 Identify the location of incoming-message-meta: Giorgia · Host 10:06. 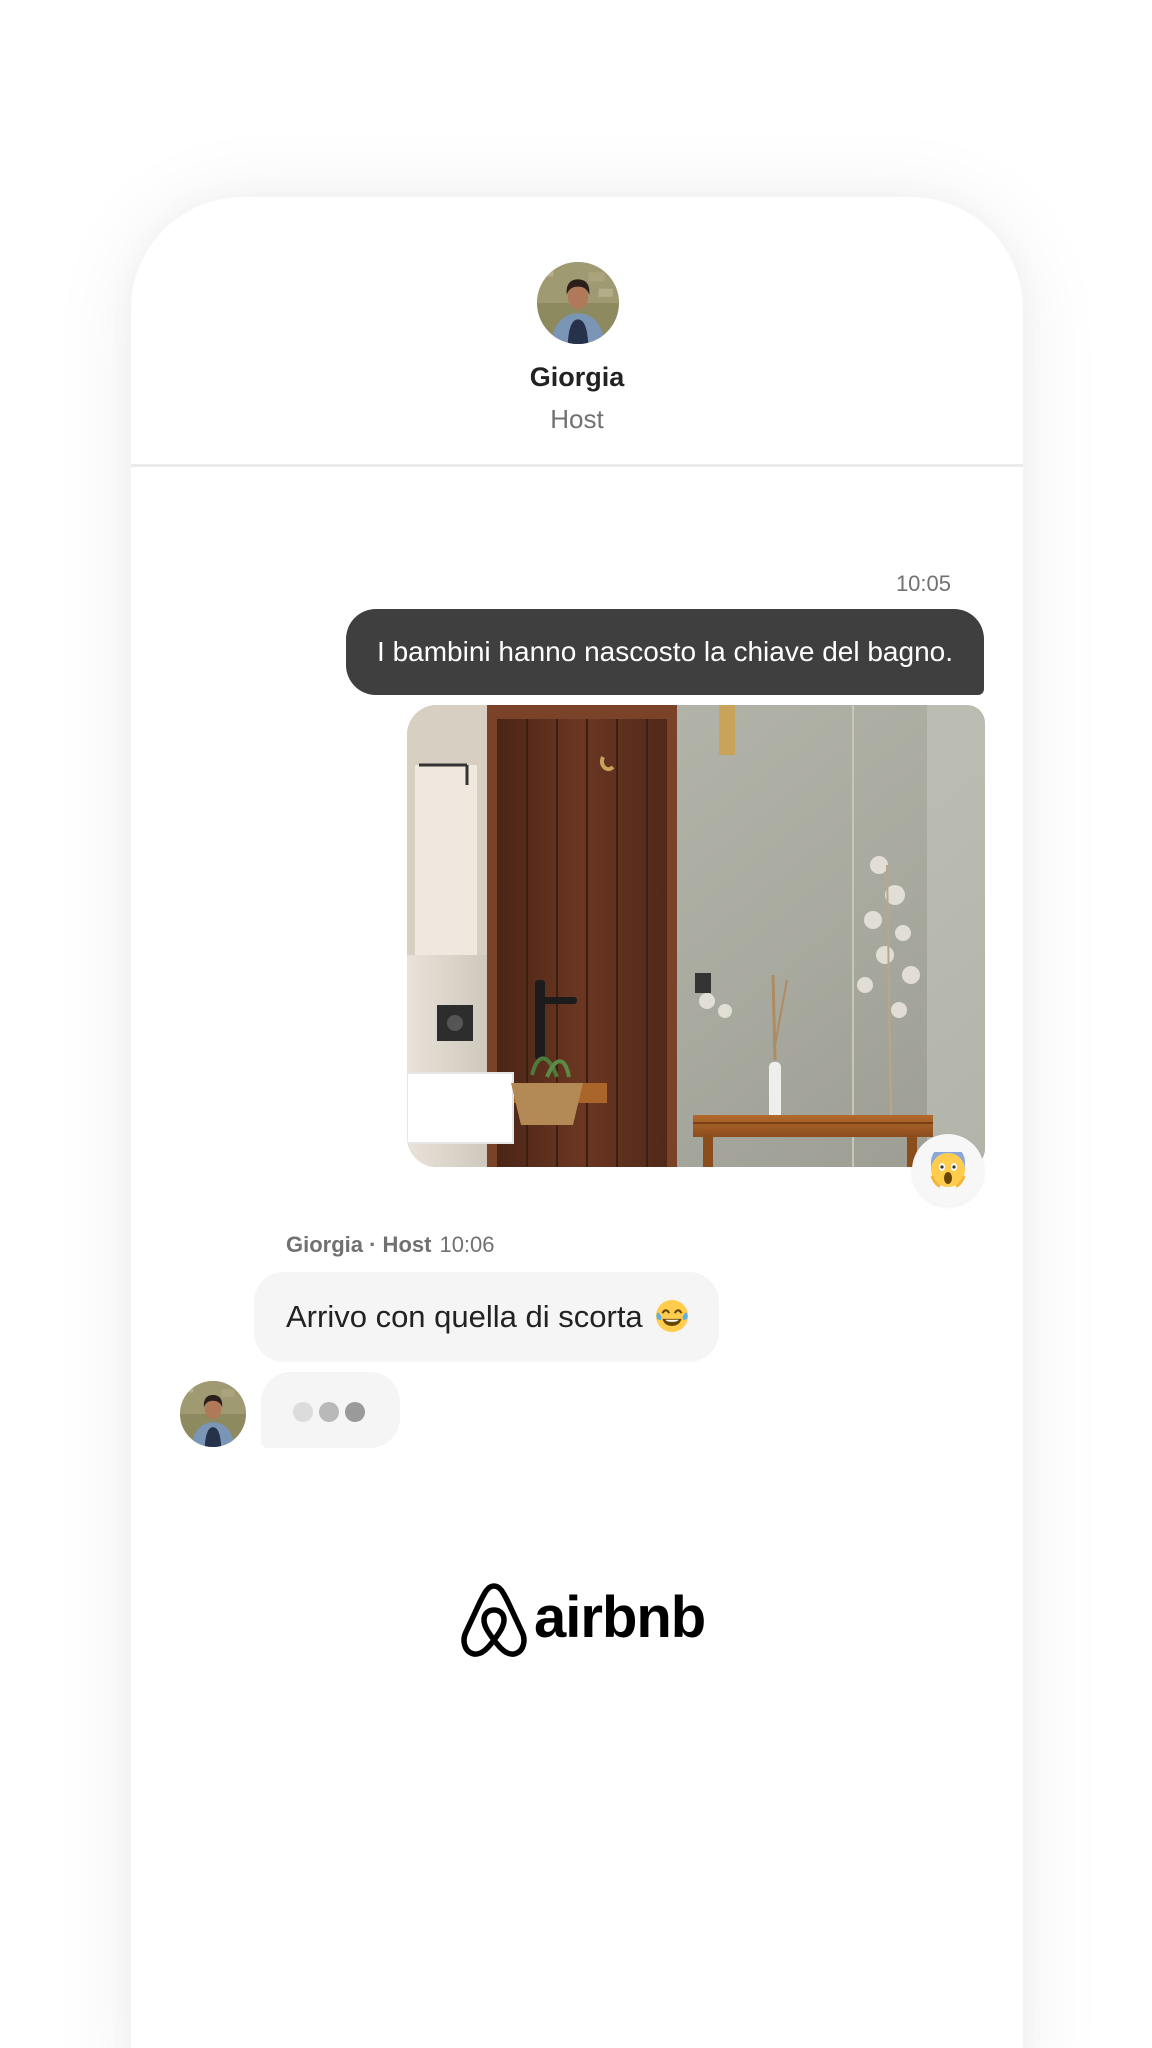
(390, 1245).